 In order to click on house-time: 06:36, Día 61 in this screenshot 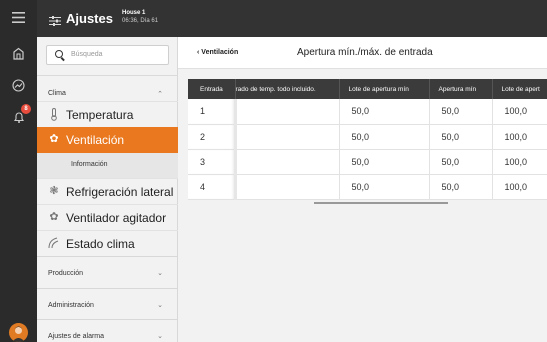, I will do `click(140, 21)`.